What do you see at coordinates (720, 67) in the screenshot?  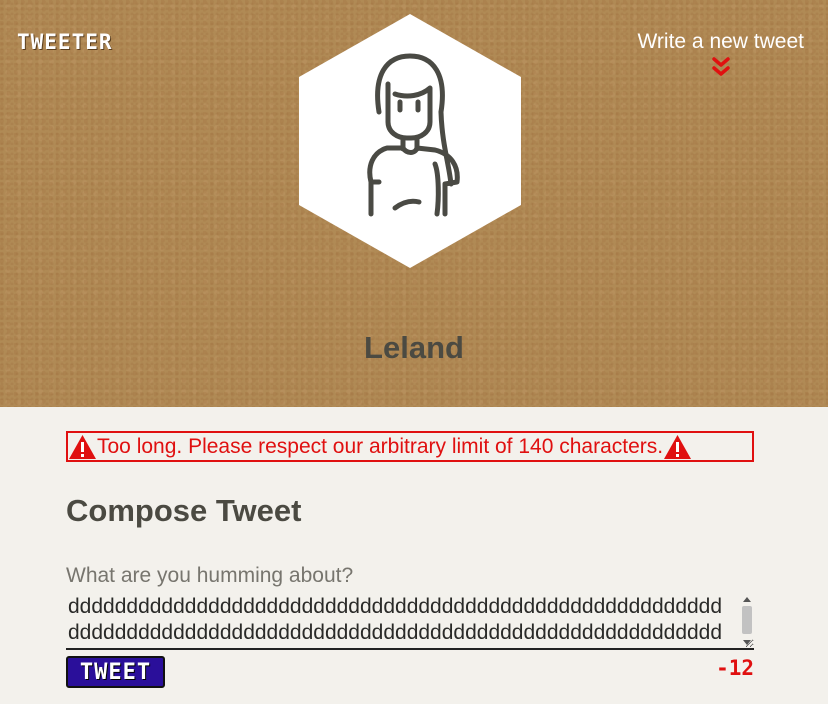 I see `double-chevron-down-icon` at bounding box center [720, 67].